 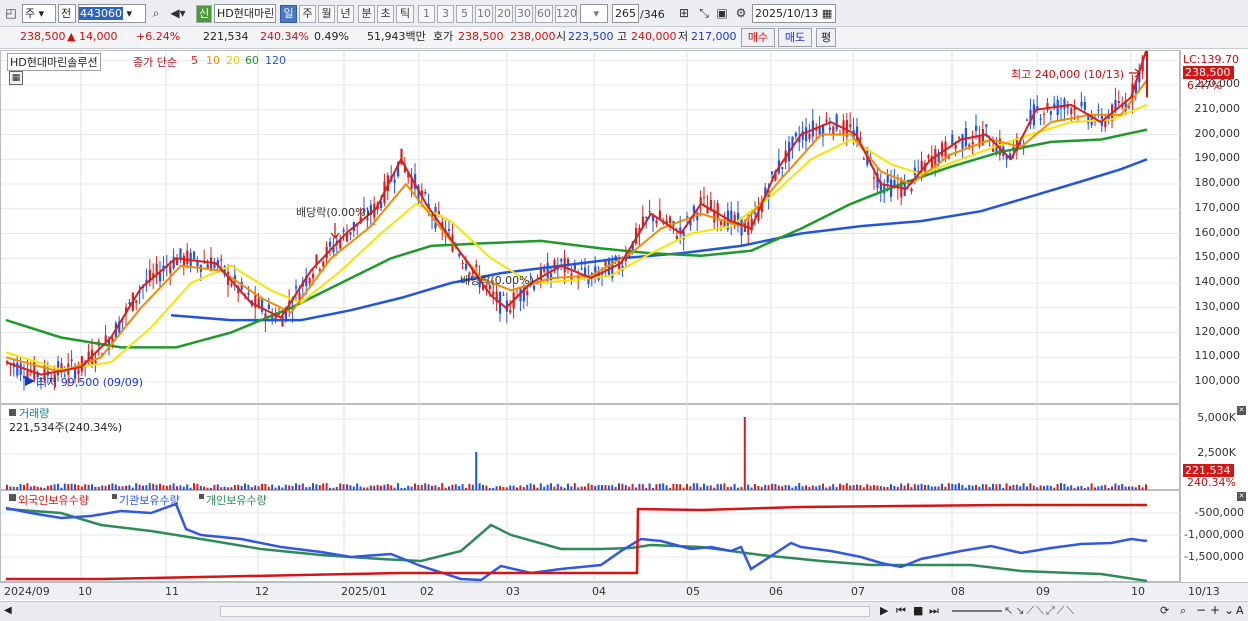 I want to click on lc-label: LC:139.70, so click(x=1211, y=59).